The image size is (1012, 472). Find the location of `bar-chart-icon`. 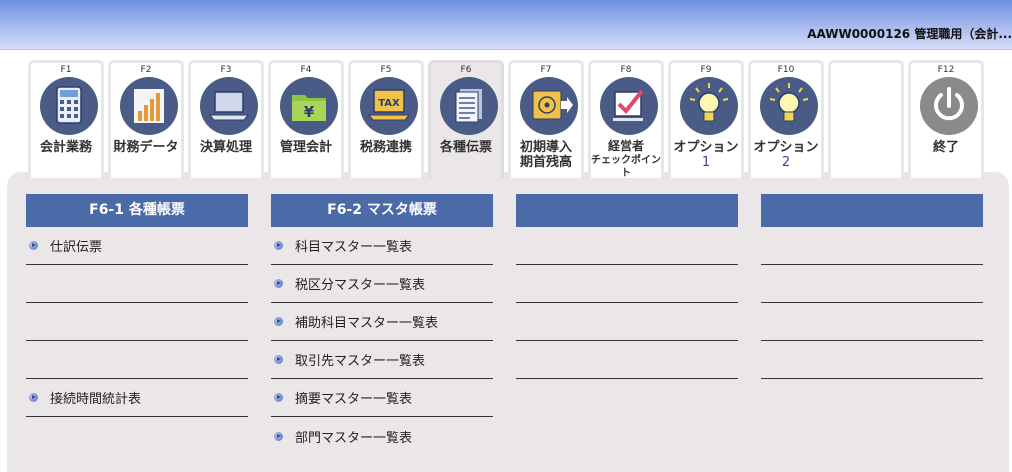

bar-chart-icon is located at coordinates (149, 106).